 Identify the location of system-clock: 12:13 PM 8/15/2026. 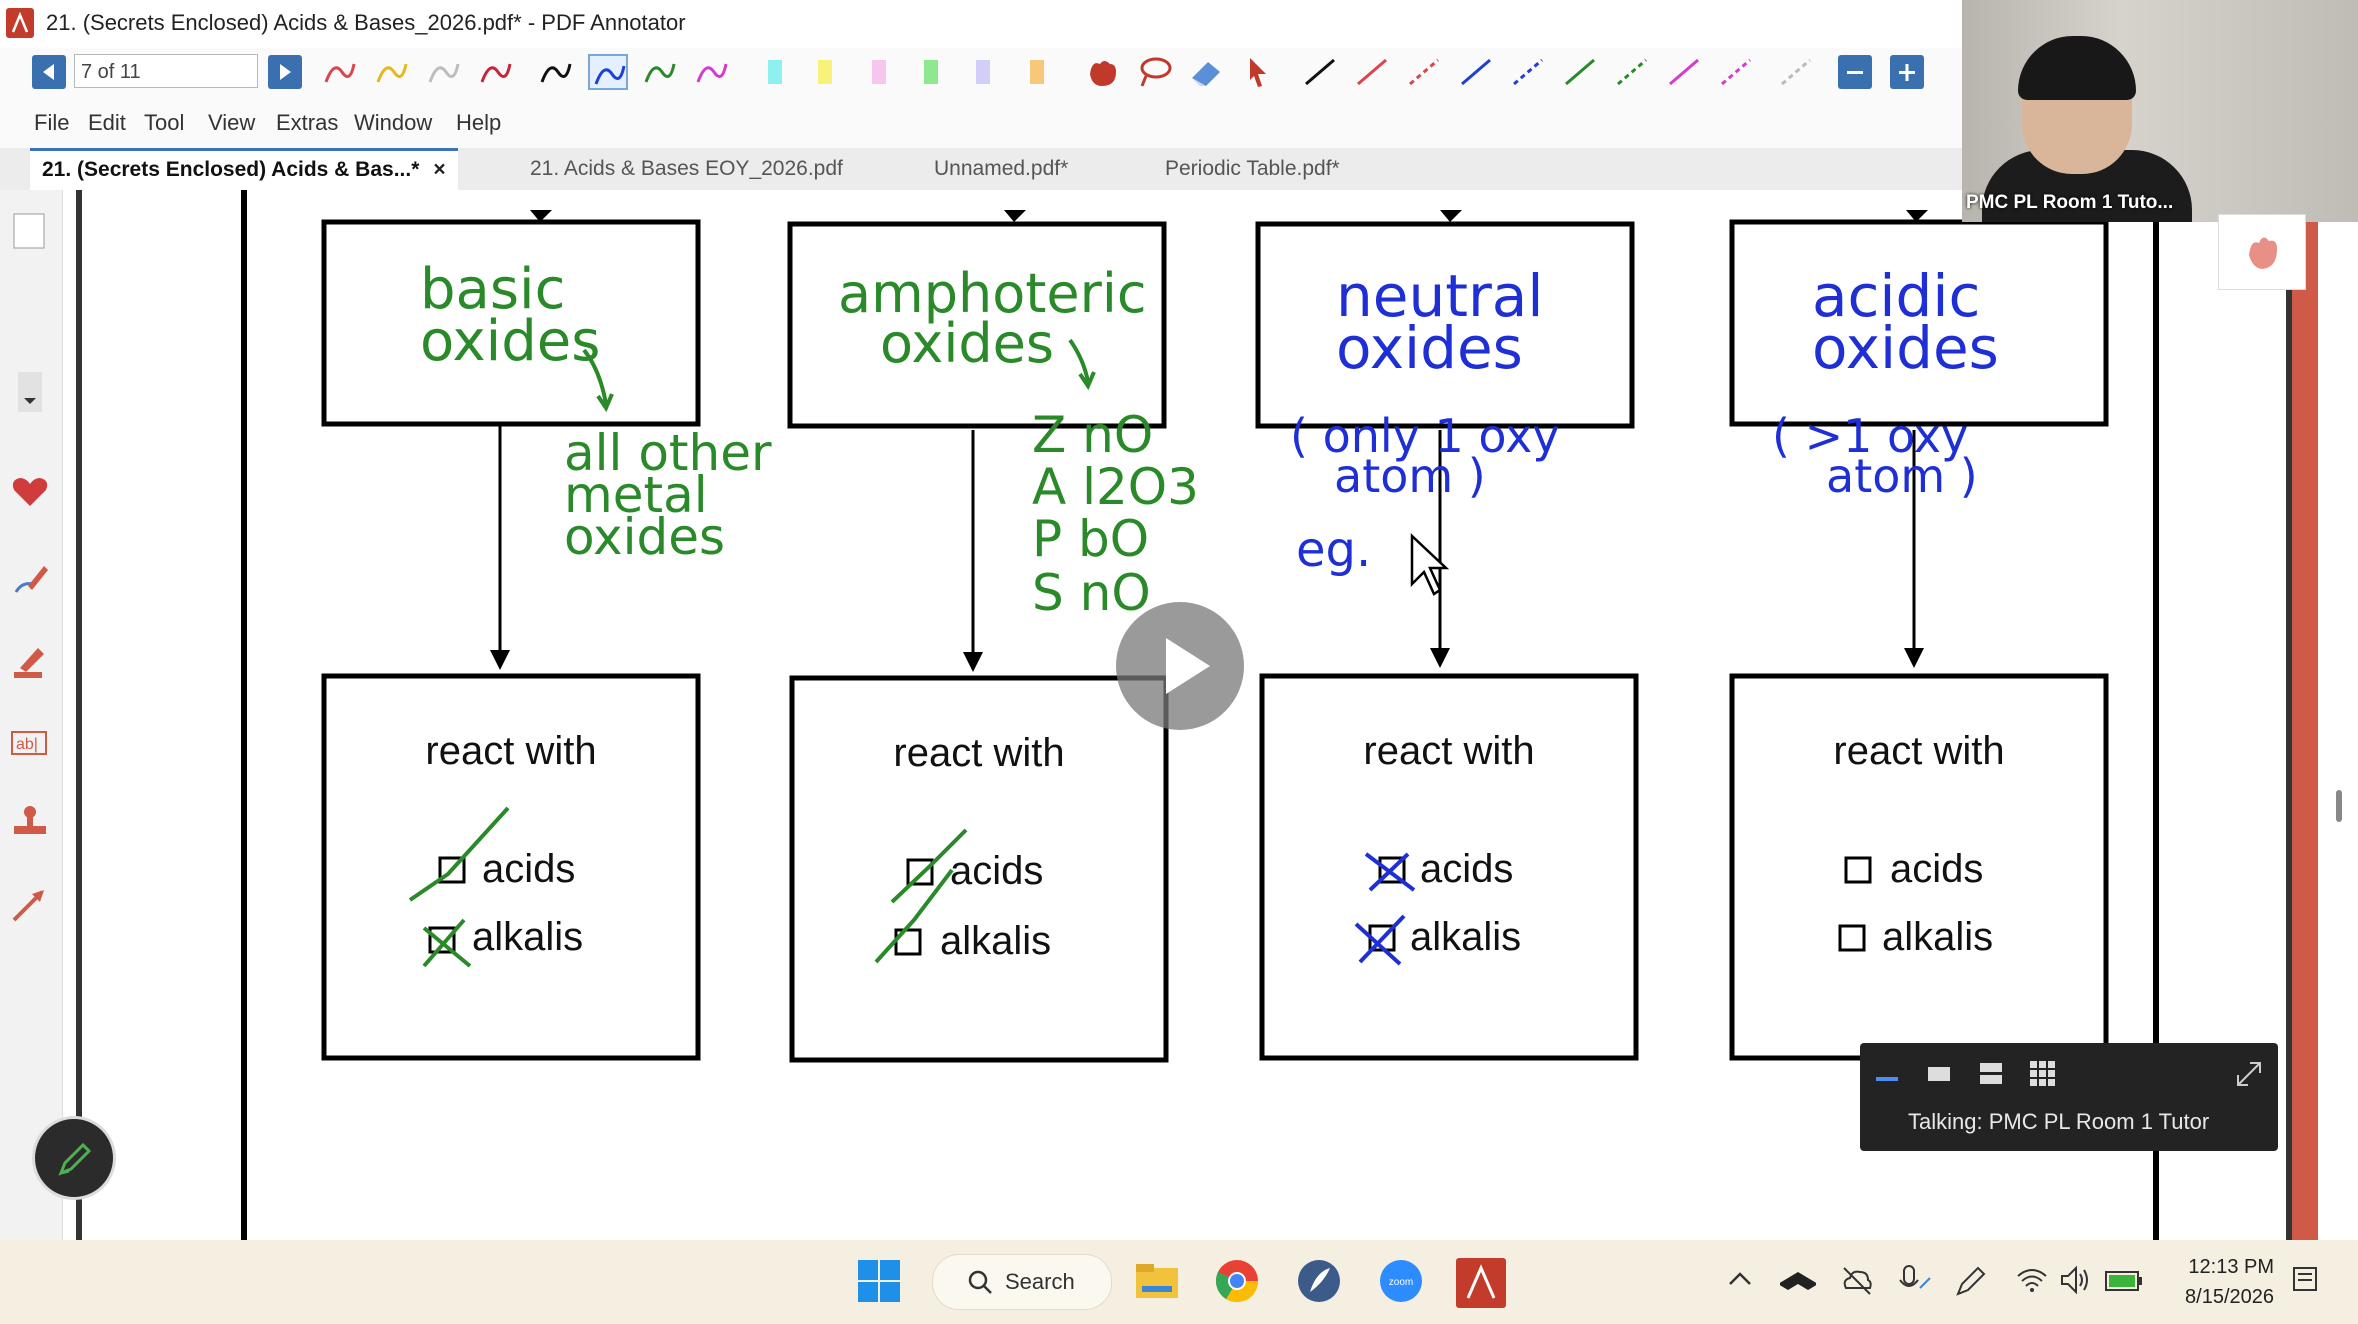
(2219, 1282).